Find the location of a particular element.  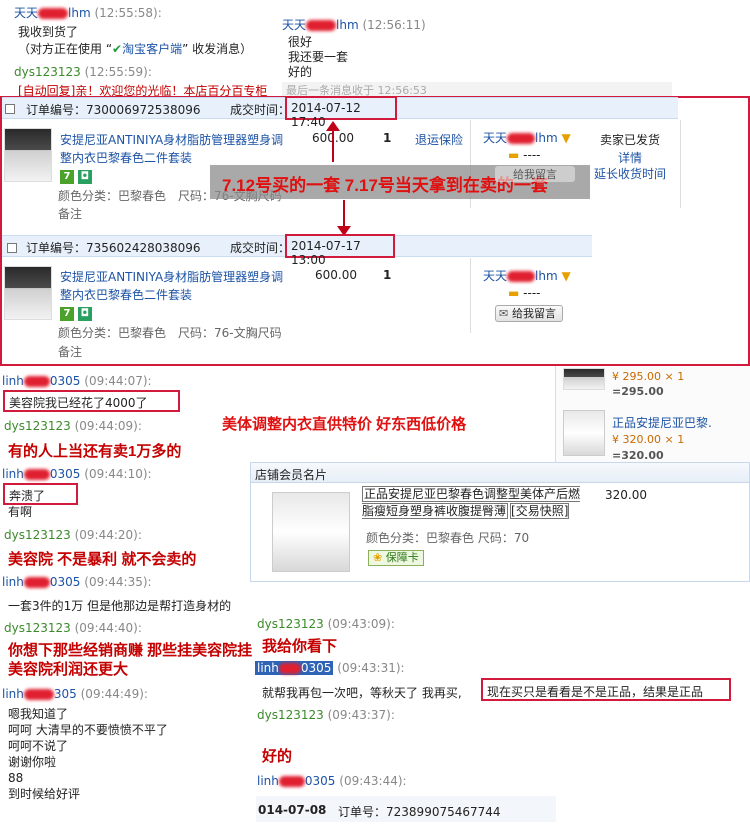

side-total: =295.00 is located at coordinates (638, 391).